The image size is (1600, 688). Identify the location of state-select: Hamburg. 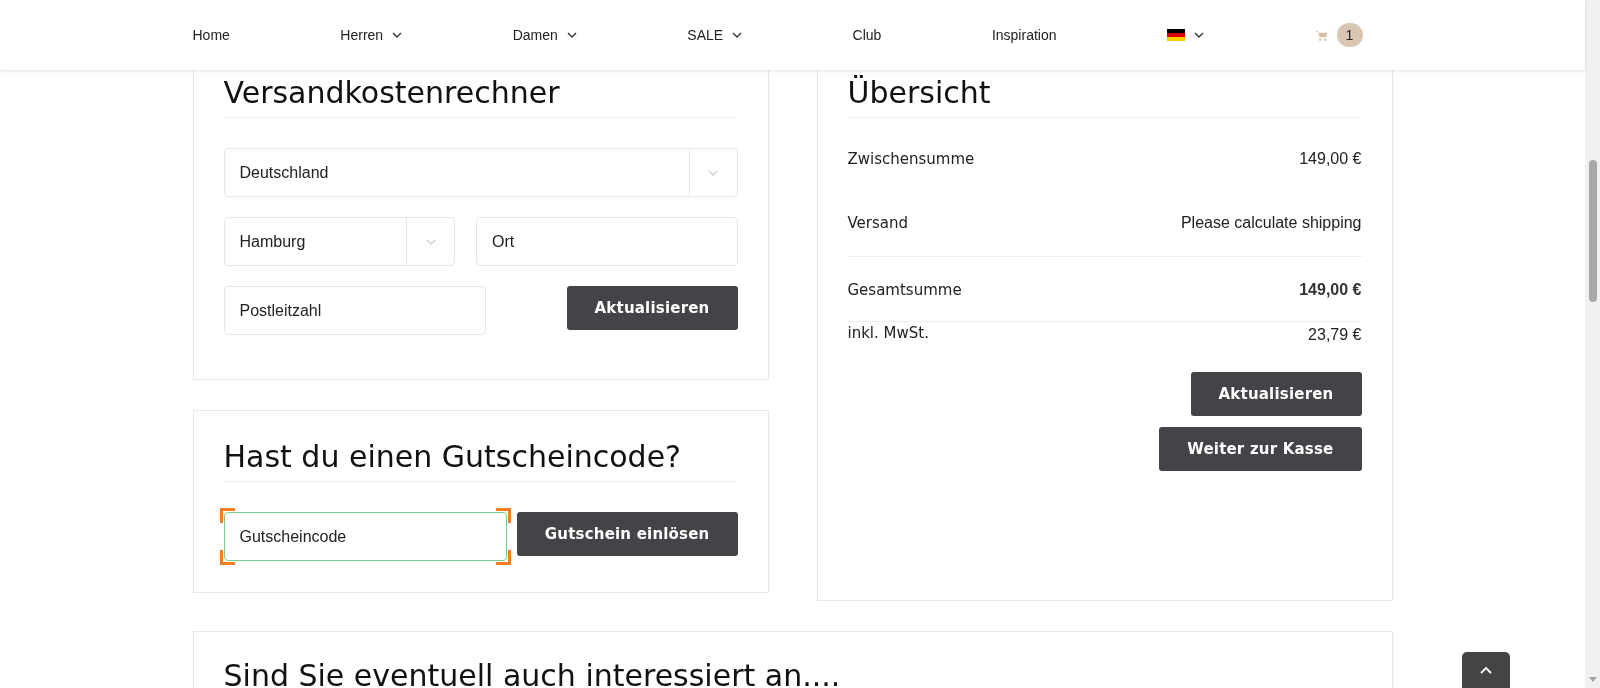
(339, 241).